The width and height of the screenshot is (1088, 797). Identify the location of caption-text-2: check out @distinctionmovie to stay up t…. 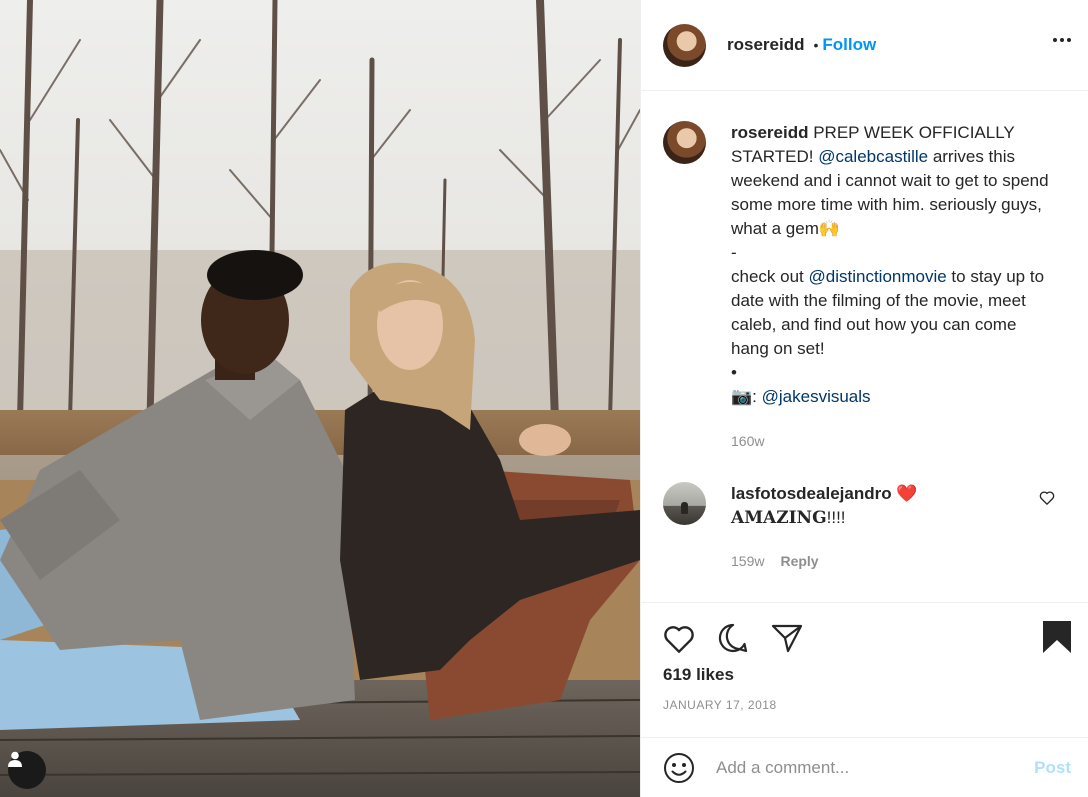
(891, 313).